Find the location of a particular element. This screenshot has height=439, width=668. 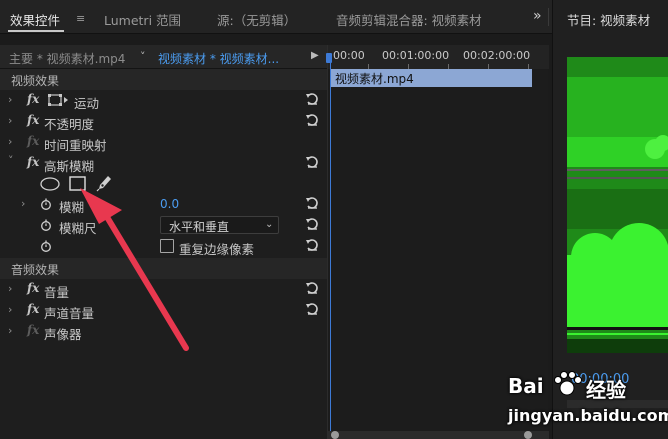

audio-effects-header: 音频效果 is located at coordinates (163, 268).